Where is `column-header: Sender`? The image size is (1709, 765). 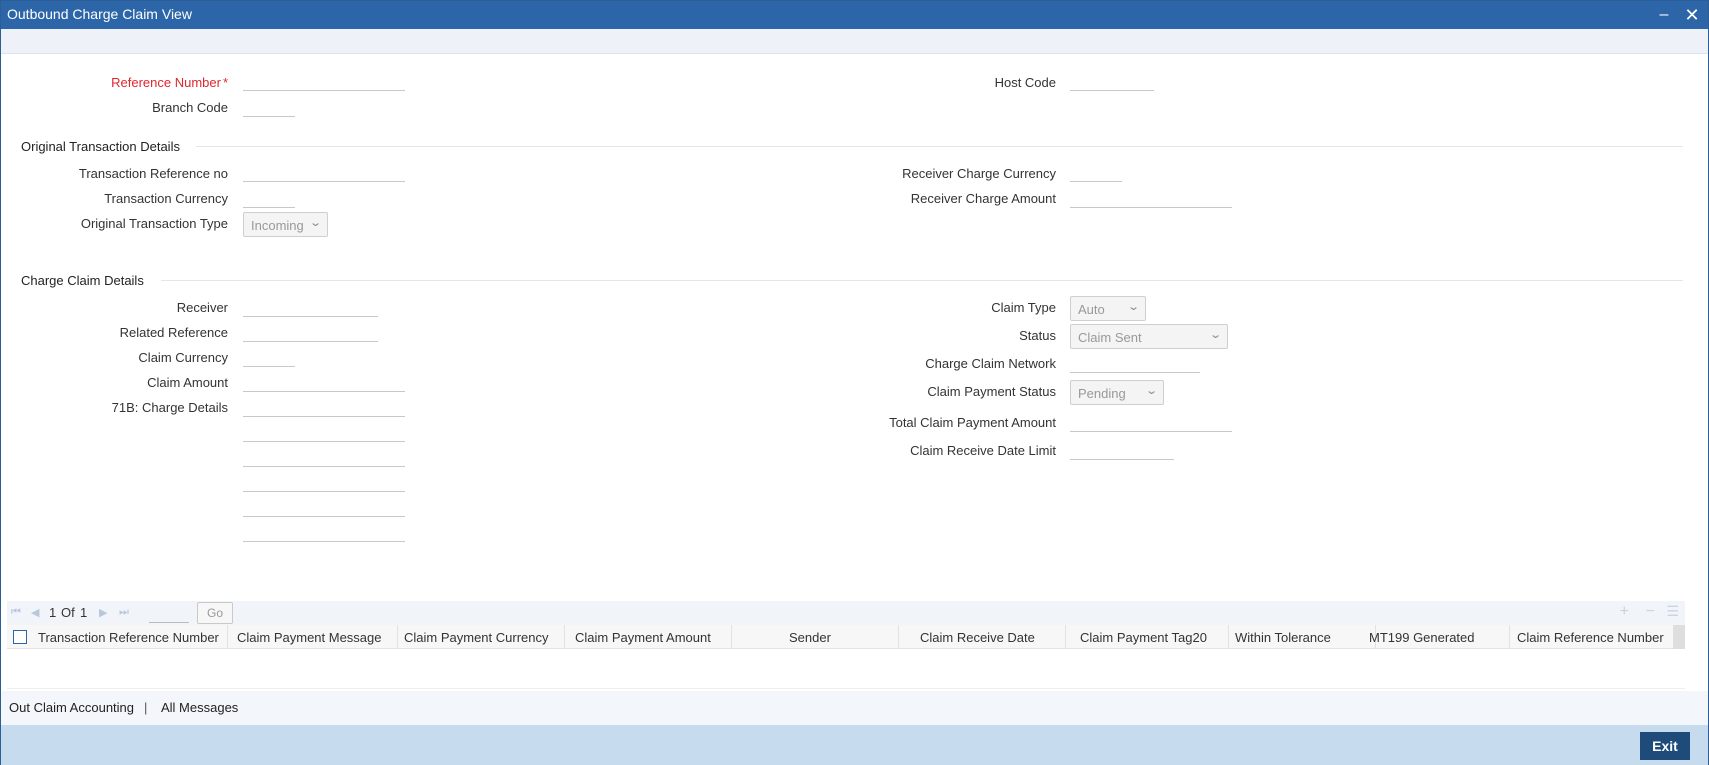
column-header: Sender is located at coordinates (810, 637).